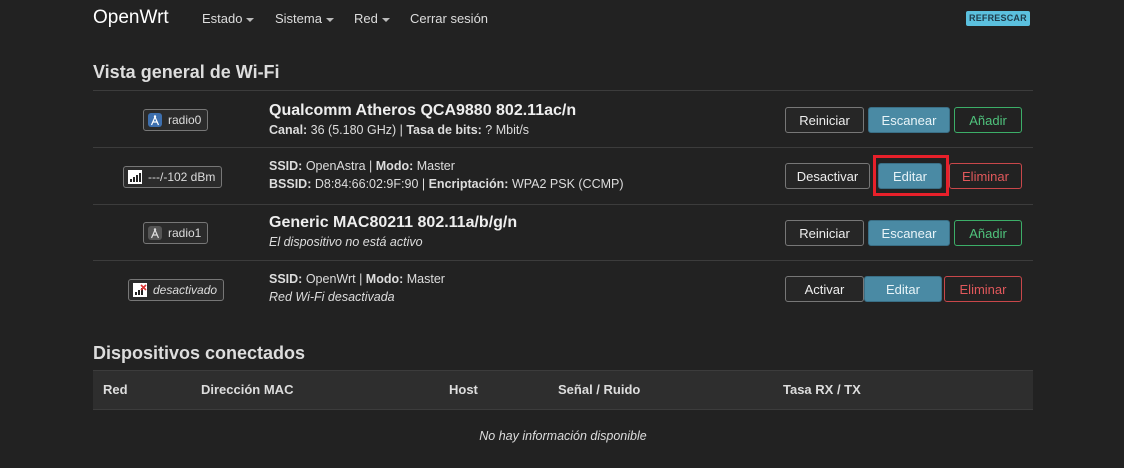  I want to click on signal-badge: ---/-102 dBm, so click(173, 177).